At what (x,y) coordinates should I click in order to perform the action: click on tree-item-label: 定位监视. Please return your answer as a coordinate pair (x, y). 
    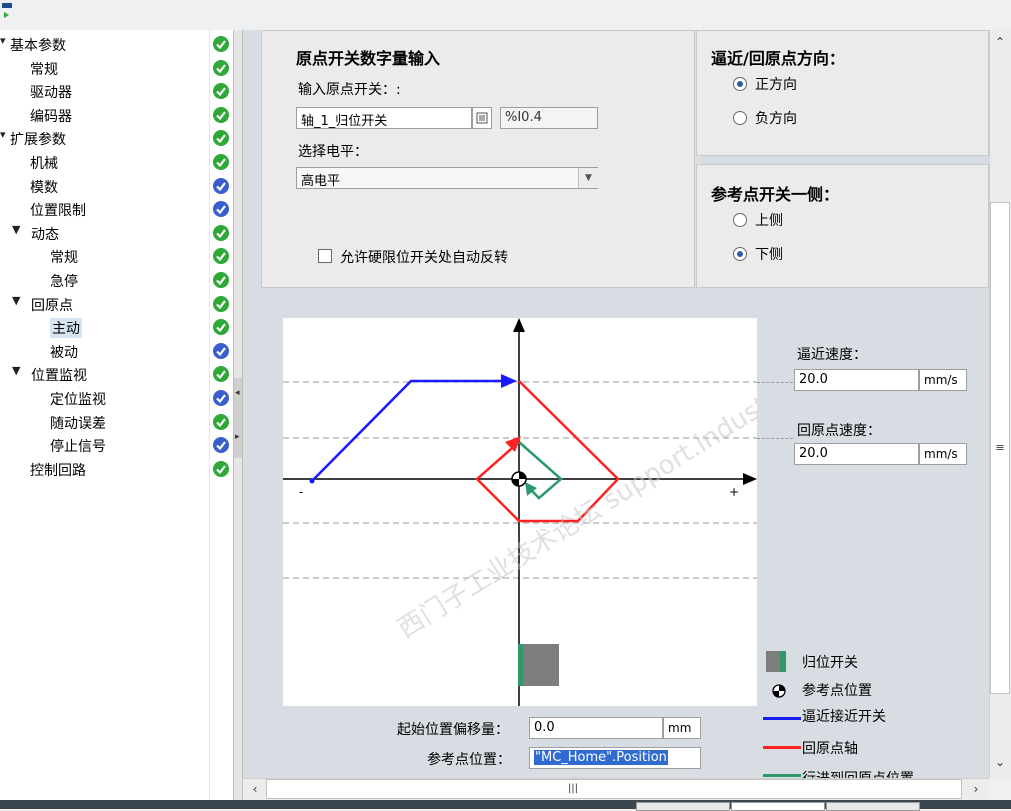
    Looking at the image, I should click on (78, 400).